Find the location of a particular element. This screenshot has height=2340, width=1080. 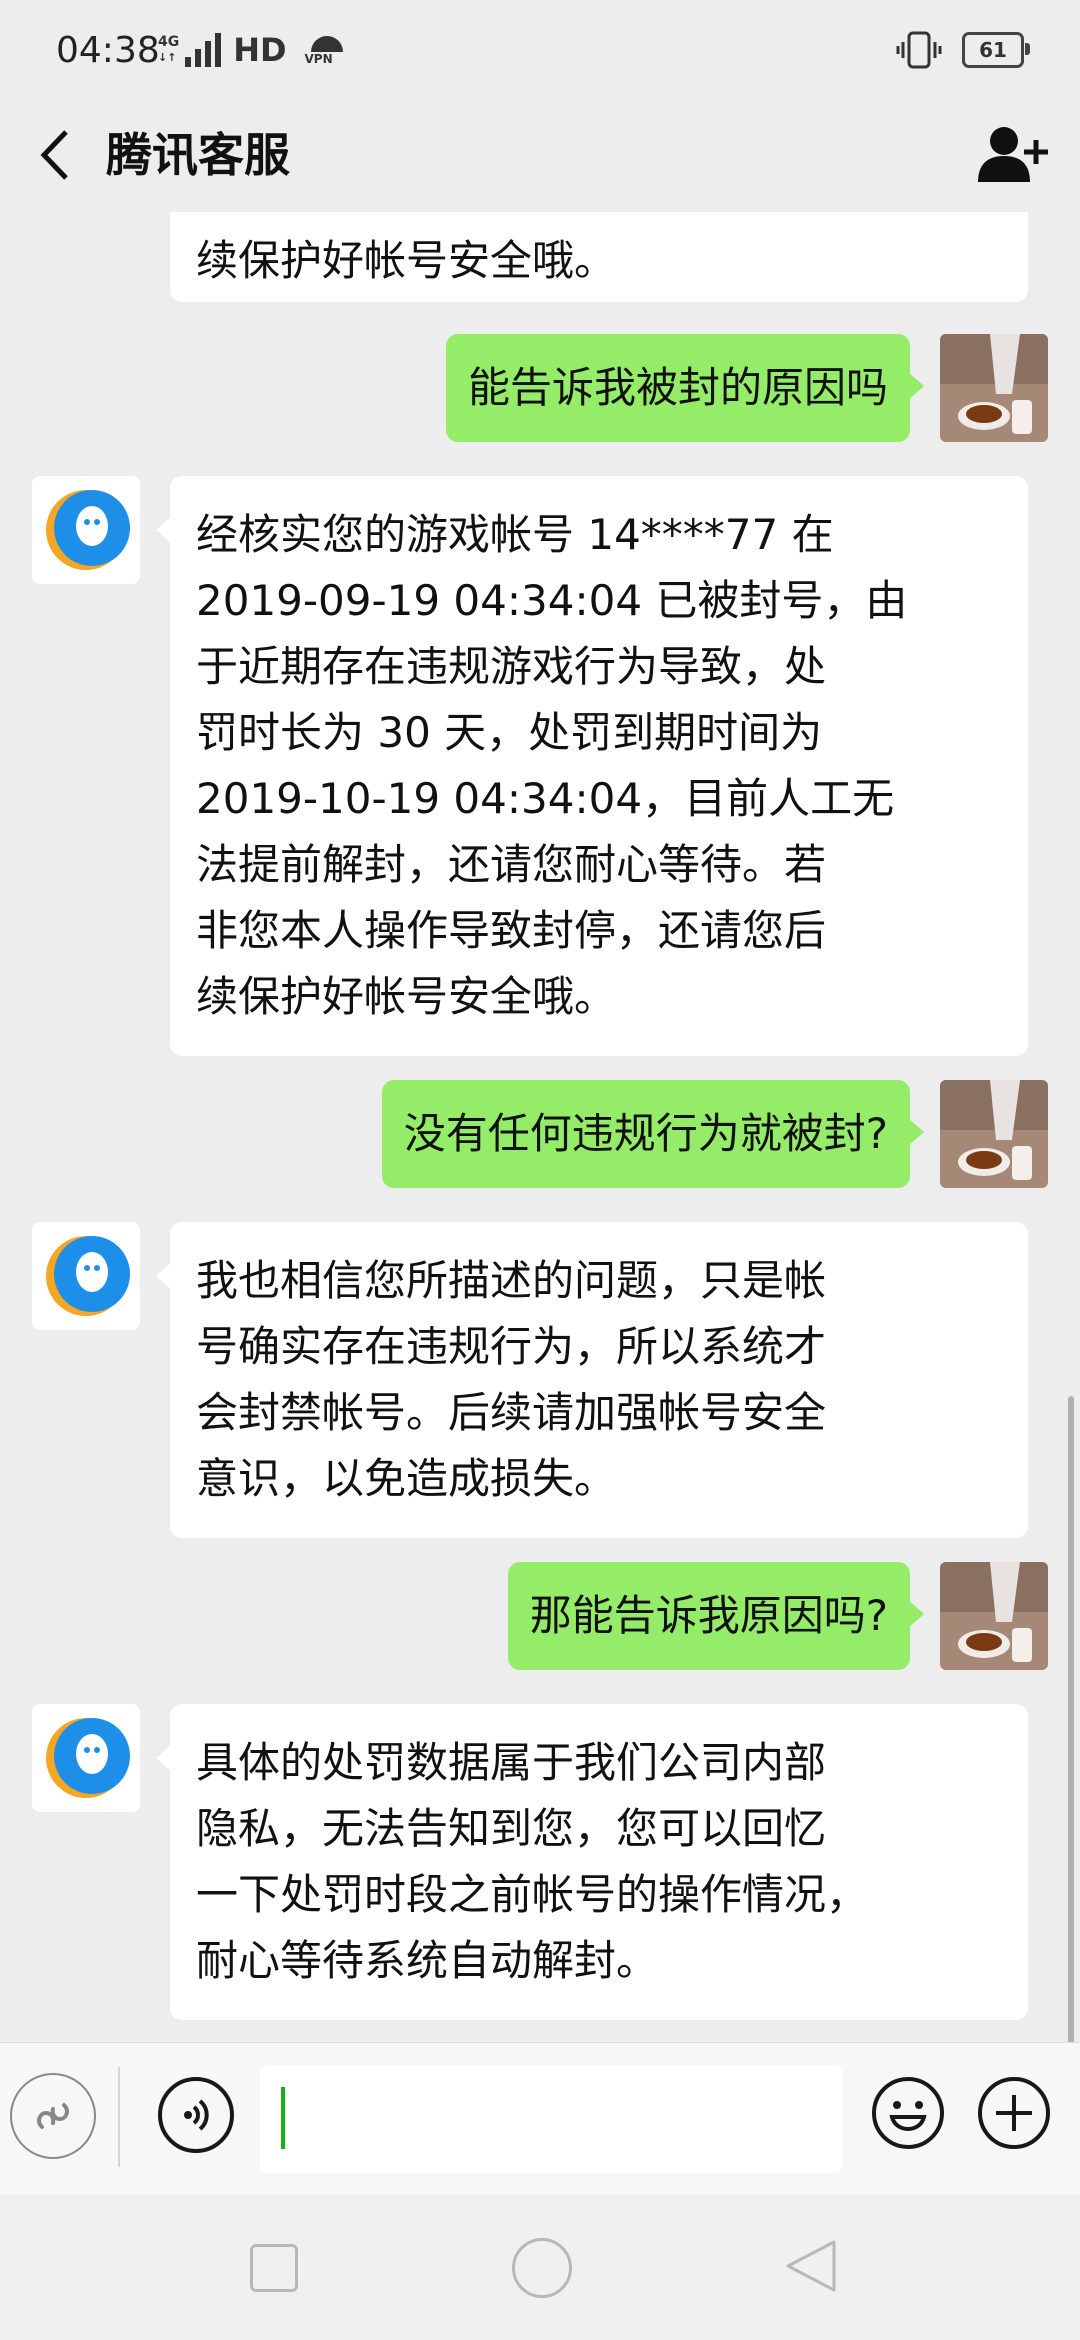

link-icon is located at coordinates (53, 2116).